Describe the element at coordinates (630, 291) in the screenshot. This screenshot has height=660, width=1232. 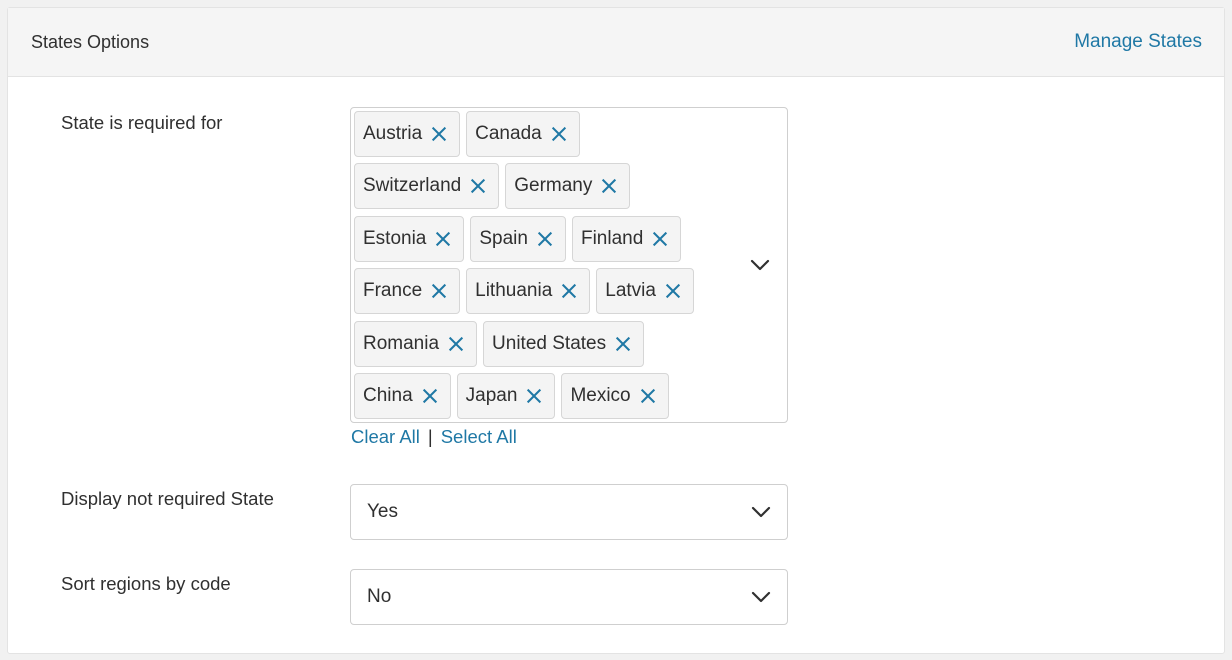
I see `country-tag-label: Latvia` at that location.